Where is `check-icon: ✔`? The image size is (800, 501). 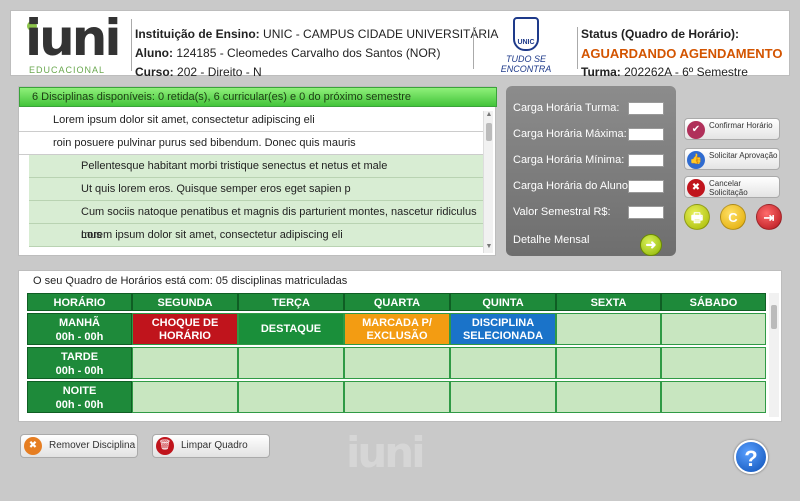 check-icon: ✔ is located at coordinates (696, 130).